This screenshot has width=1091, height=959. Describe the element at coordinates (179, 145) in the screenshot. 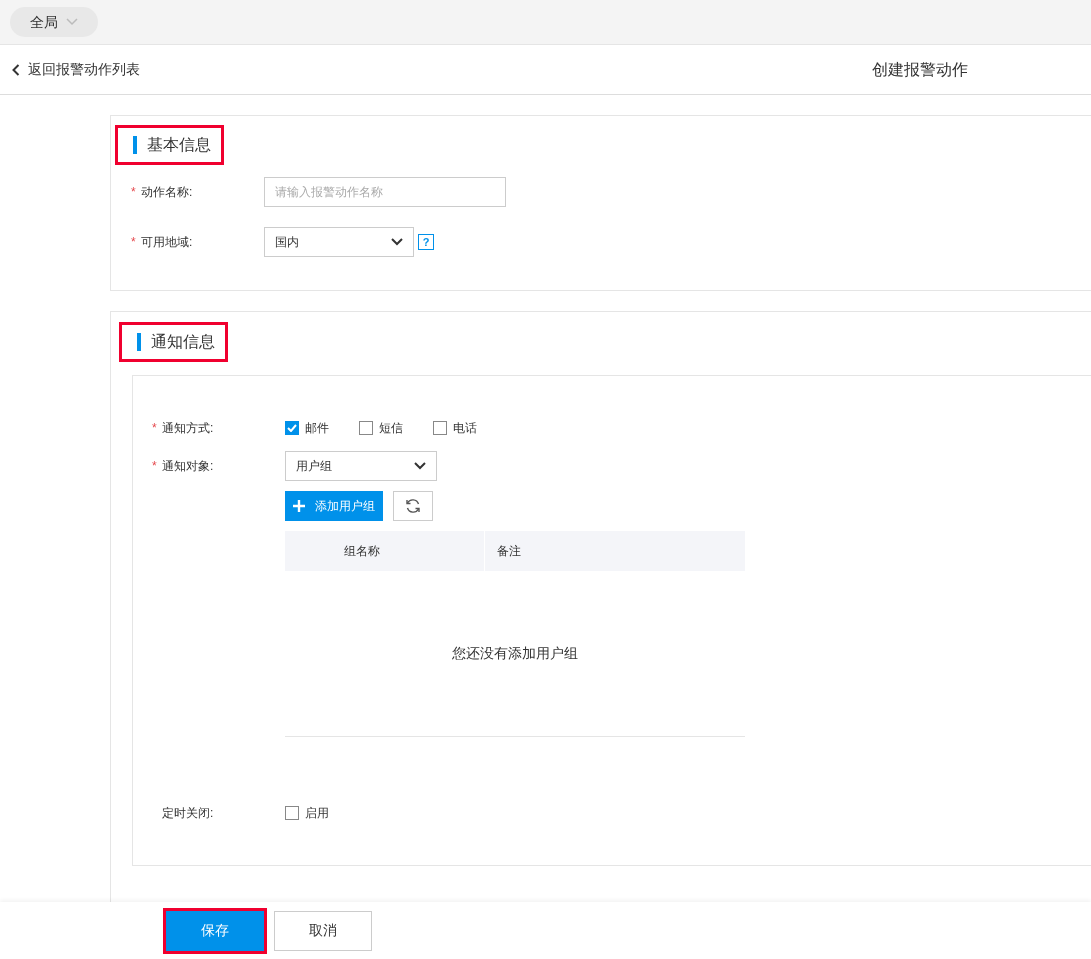

I see `section-title: 基本信息` at that location.